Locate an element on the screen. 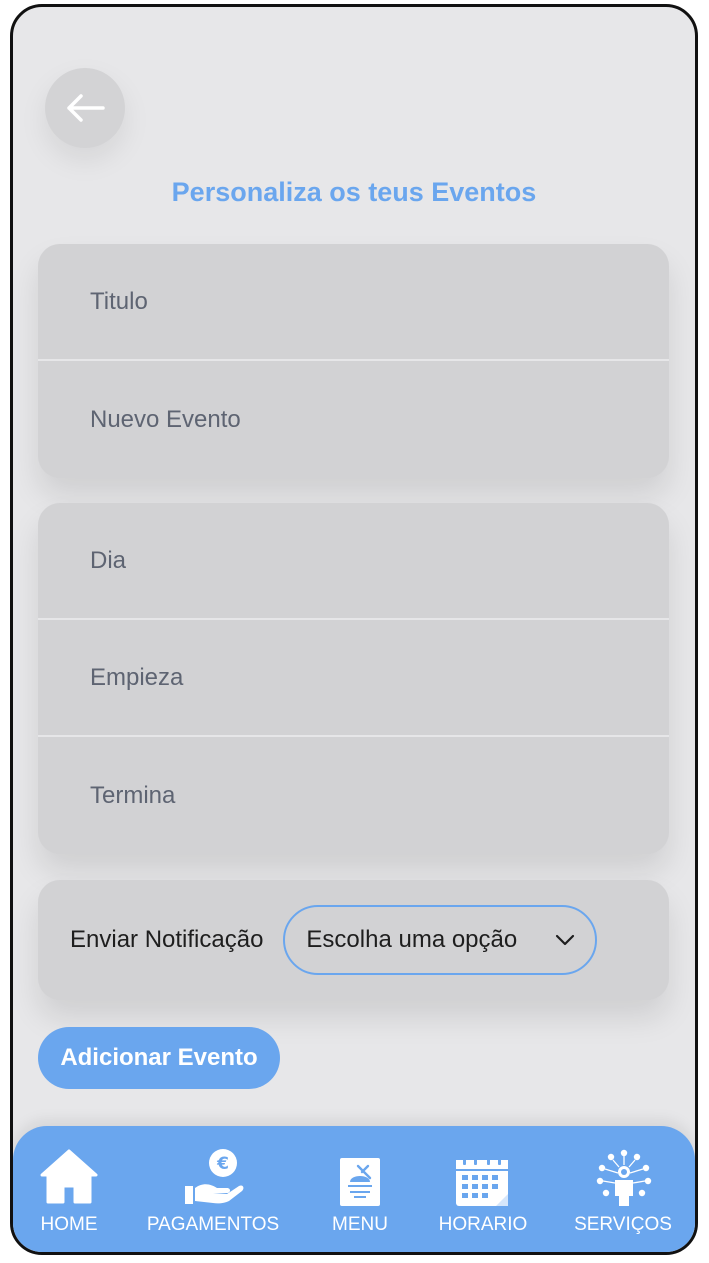 The width and height of the screenshot is (709, 1263). arrow-left-icon is located at coordinates (86, 108).